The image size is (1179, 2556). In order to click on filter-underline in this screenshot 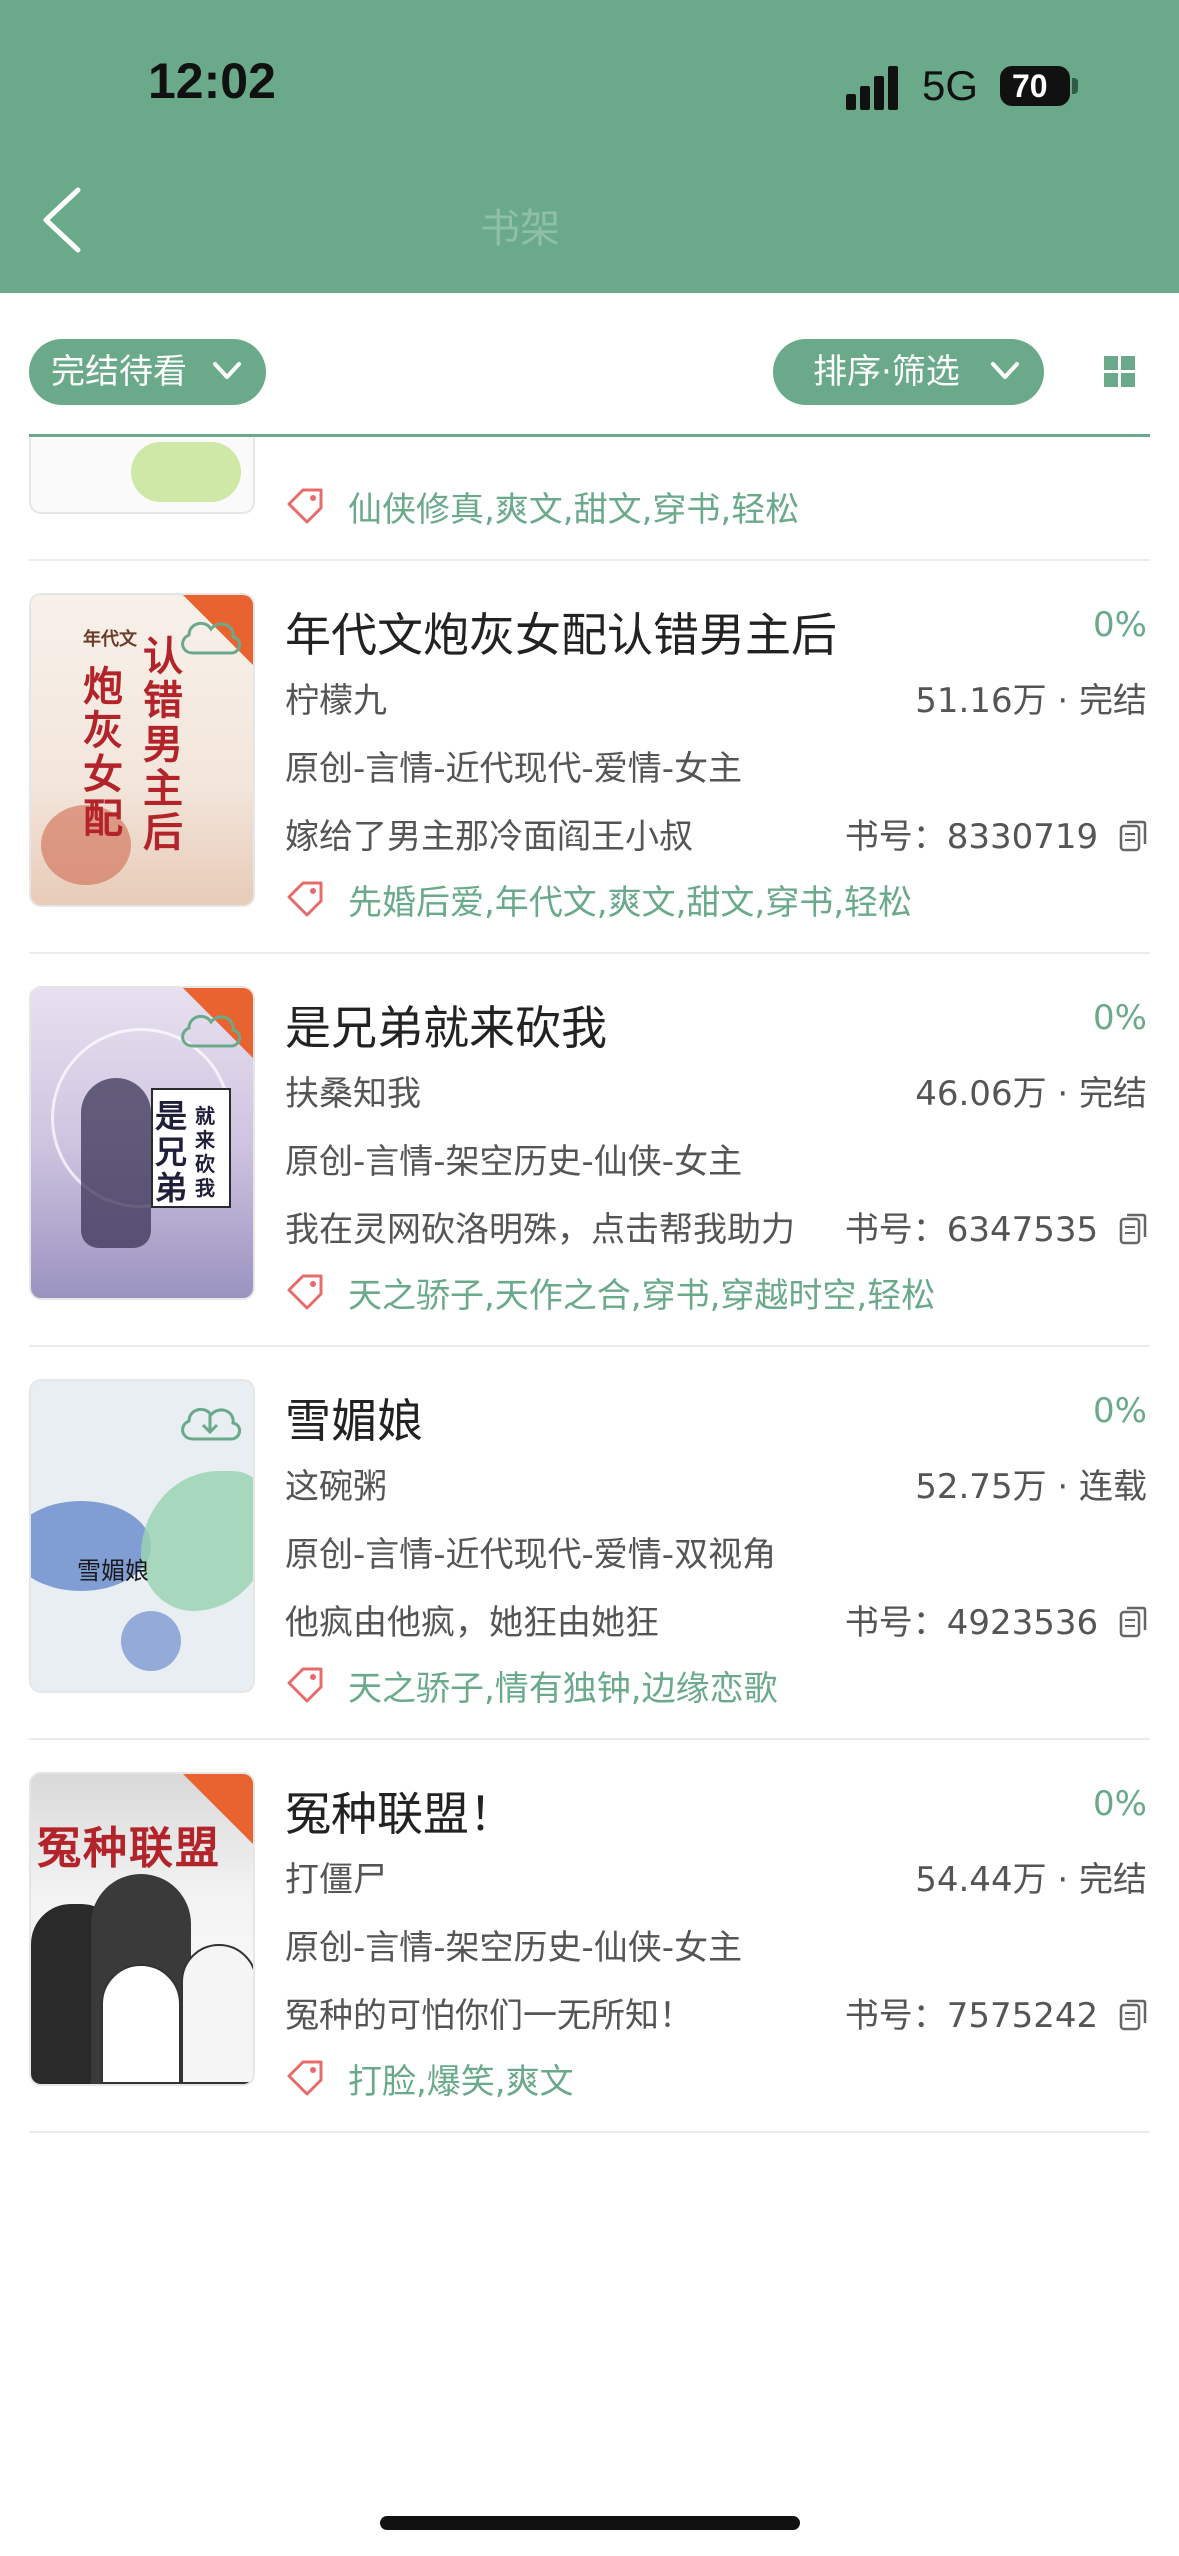, I will do `click(589, 435)`.